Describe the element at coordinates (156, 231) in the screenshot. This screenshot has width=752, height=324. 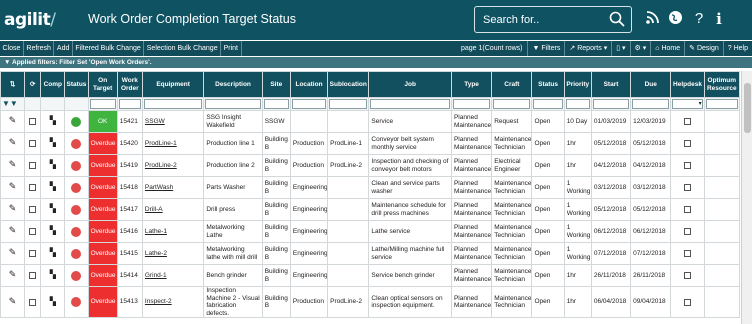
I see `equip-value: Lathe-1` at that location.